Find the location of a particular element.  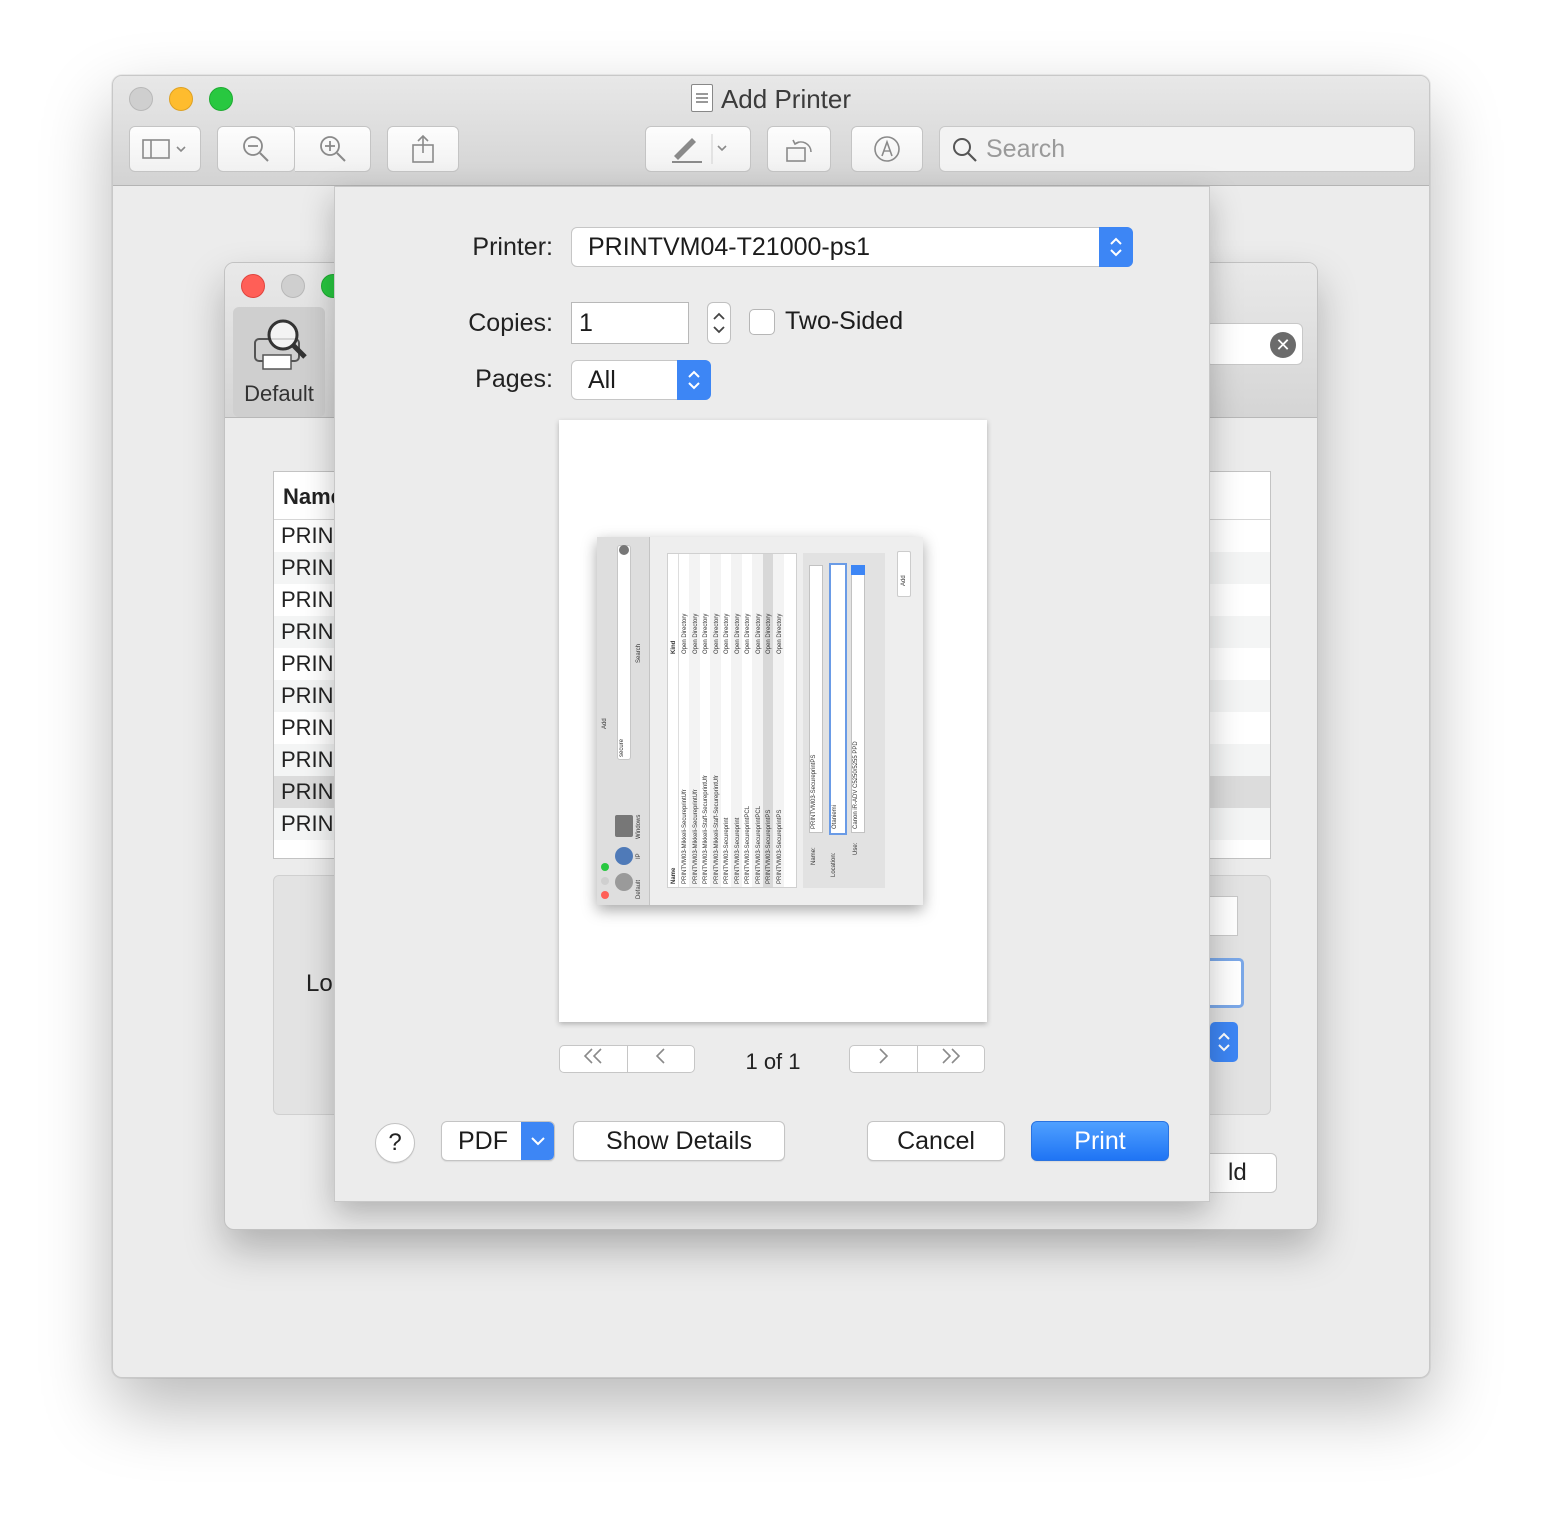

cancel-button: Cancel is located at coordinates (936, 1141).